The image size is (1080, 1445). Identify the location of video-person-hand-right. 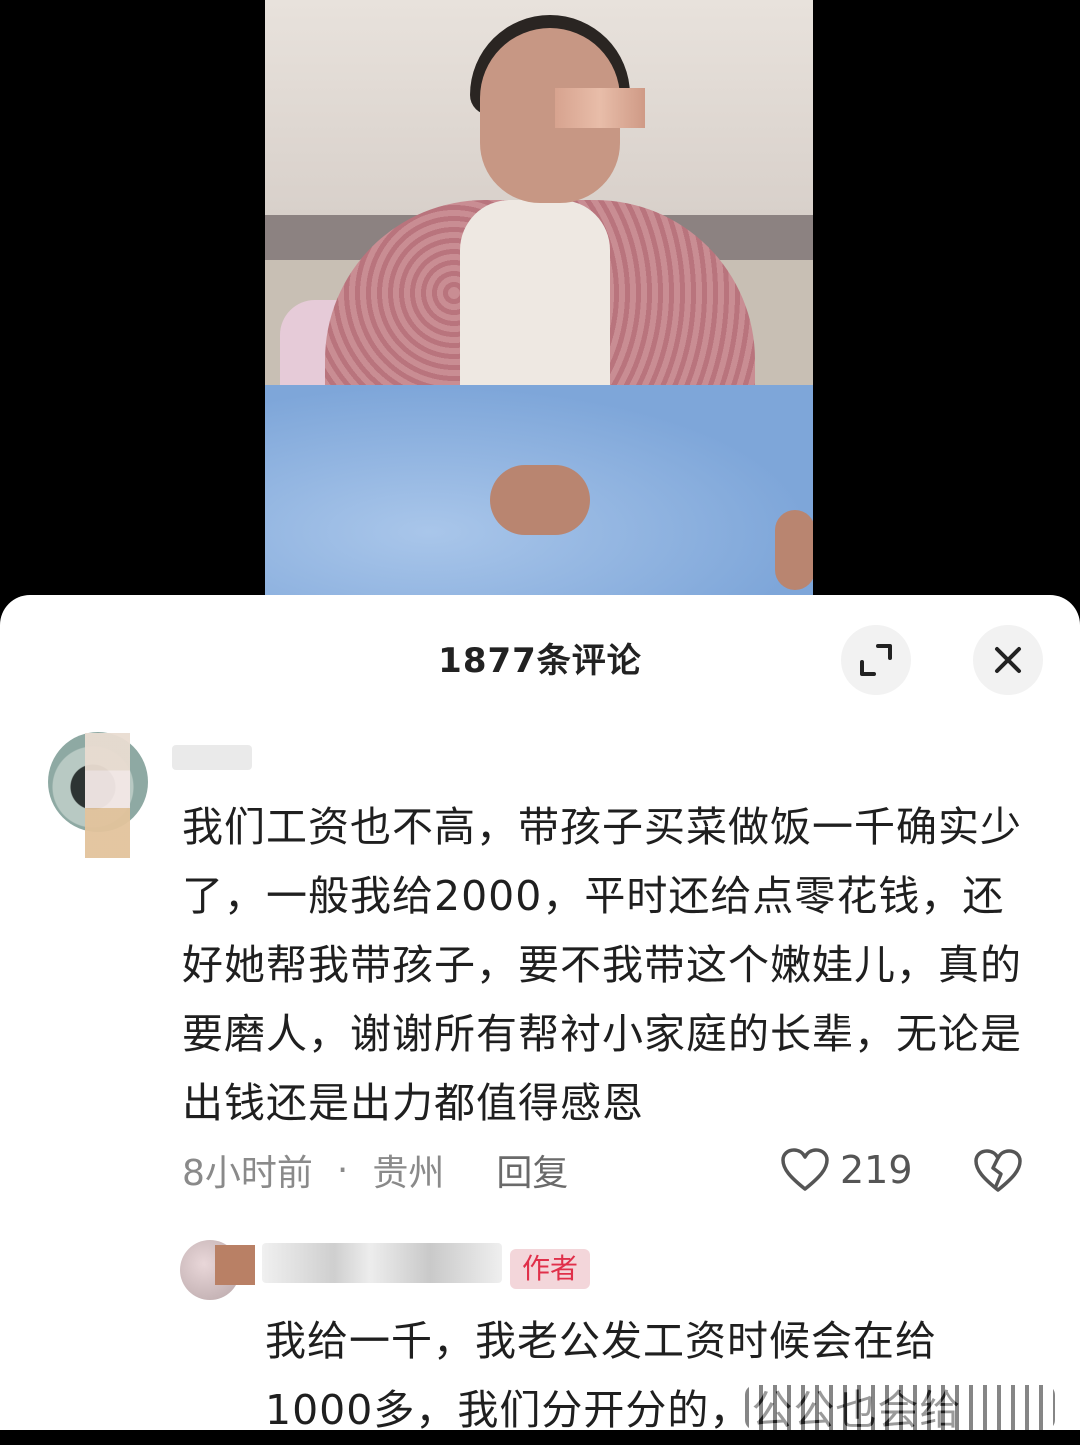
(794, 550).